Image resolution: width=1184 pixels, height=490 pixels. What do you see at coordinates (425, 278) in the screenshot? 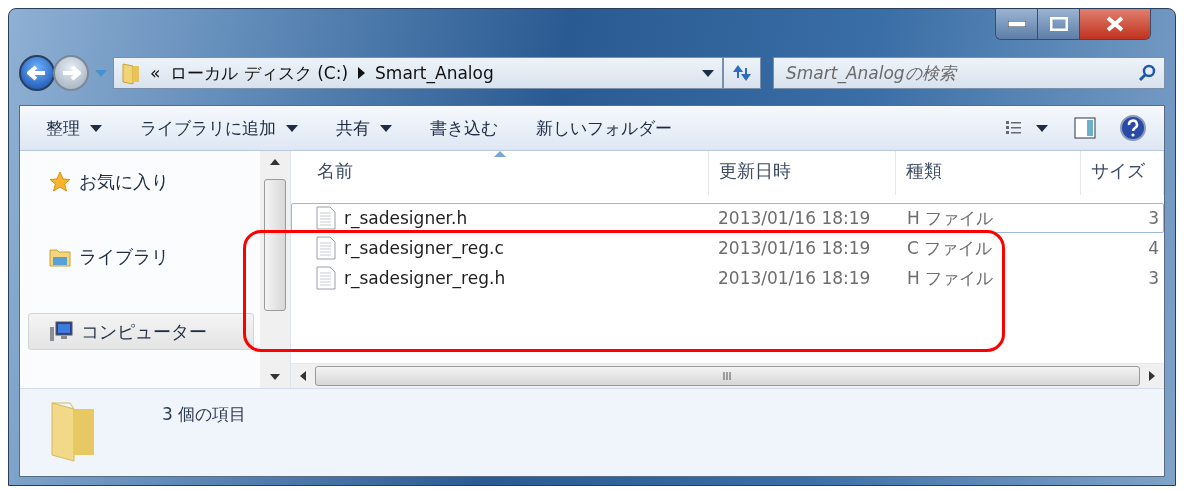
I see `file-name: r_sadesigner_reg.h` at bounding box center [425, 278].